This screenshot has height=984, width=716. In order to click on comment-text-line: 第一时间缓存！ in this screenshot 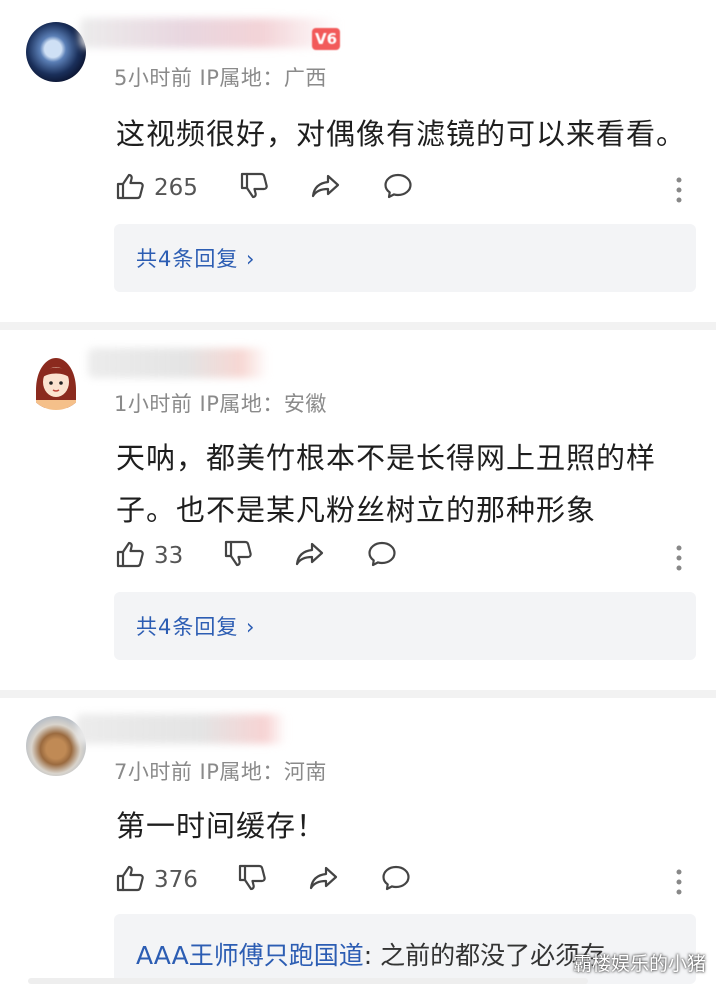, I will do `click(221, 826)`.